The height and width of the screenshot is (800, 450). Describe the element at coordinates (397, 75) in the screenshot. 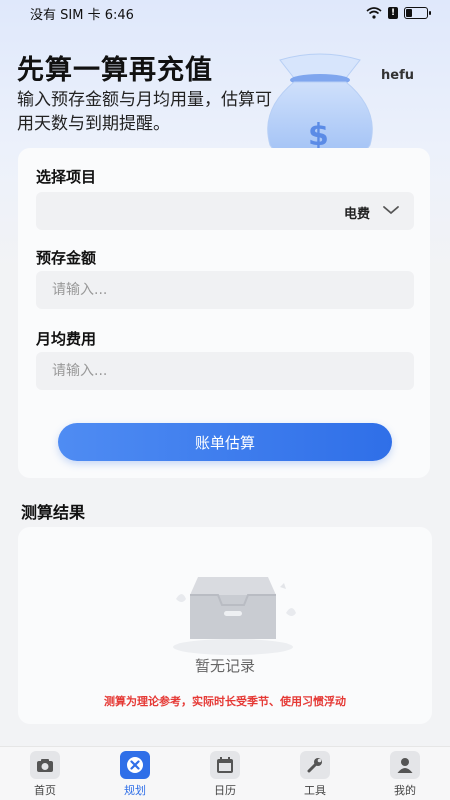

I see `brand-label: hefu` at that location.